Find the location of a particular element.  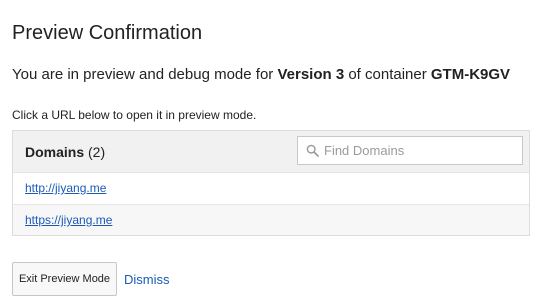

domain-search-box is located at coordinates (410, 150).